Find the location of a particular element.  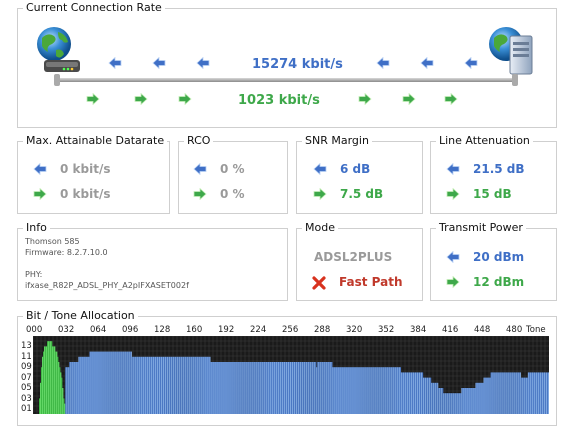

rco-down-icon is located at coordinates (200, 169).